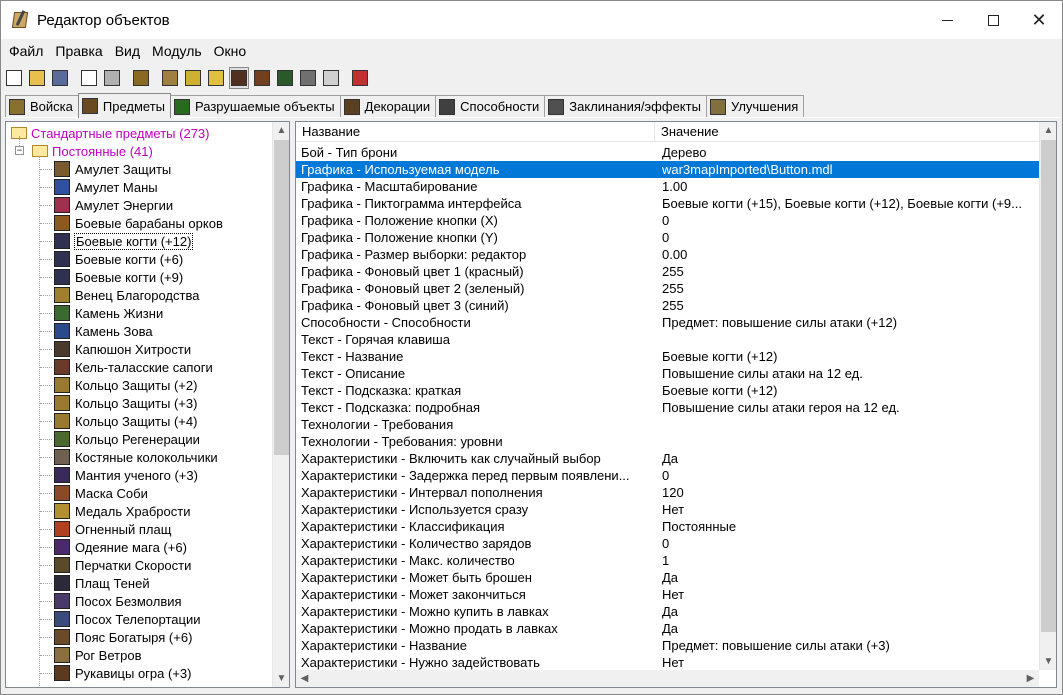 Image resolution: width=1063 pixels, height=695 pixels. Describe the element at coordinates (125, 403) in the screenshot. I see `tree-item: Кольцо Защиты (+3)` at that location.